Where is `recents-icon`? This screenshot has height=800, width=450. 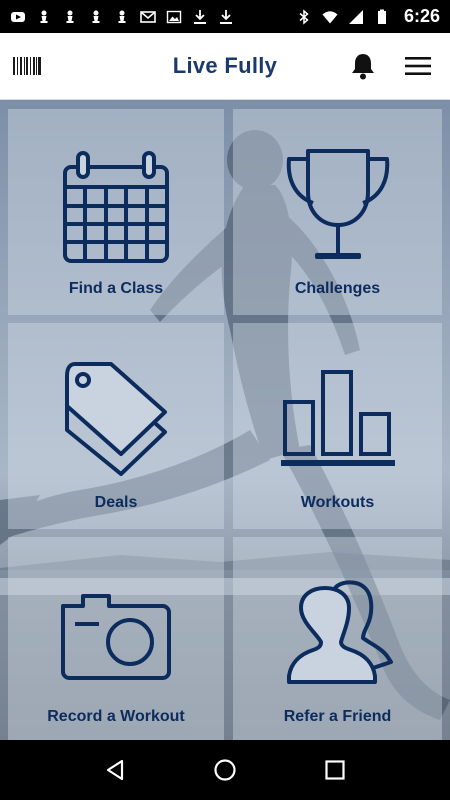
recents-icon is located at coordinates (335, 770).